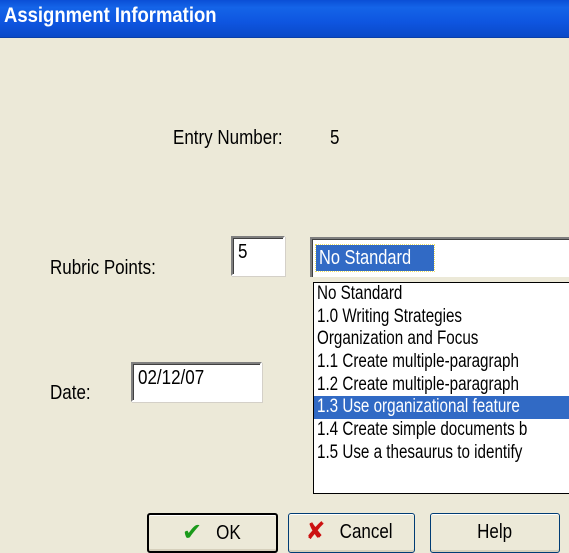  I want to click on list-item: 1.2 Create multiple-paragraph, so click(441, 385).